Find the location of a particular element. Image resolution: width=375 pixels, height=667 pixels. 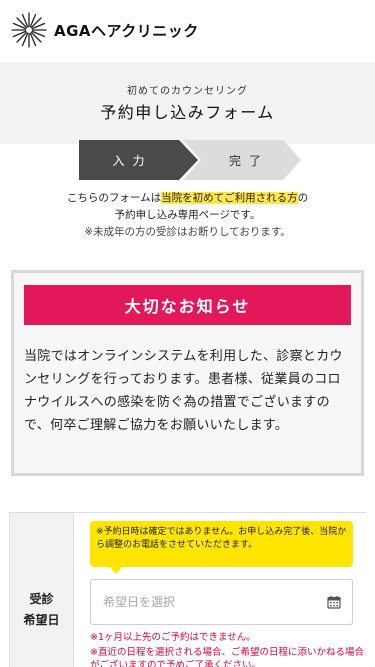

page-hero: 初めてのカウンセリング 予約申し込みフォーム is located at coordinates (187, 103).